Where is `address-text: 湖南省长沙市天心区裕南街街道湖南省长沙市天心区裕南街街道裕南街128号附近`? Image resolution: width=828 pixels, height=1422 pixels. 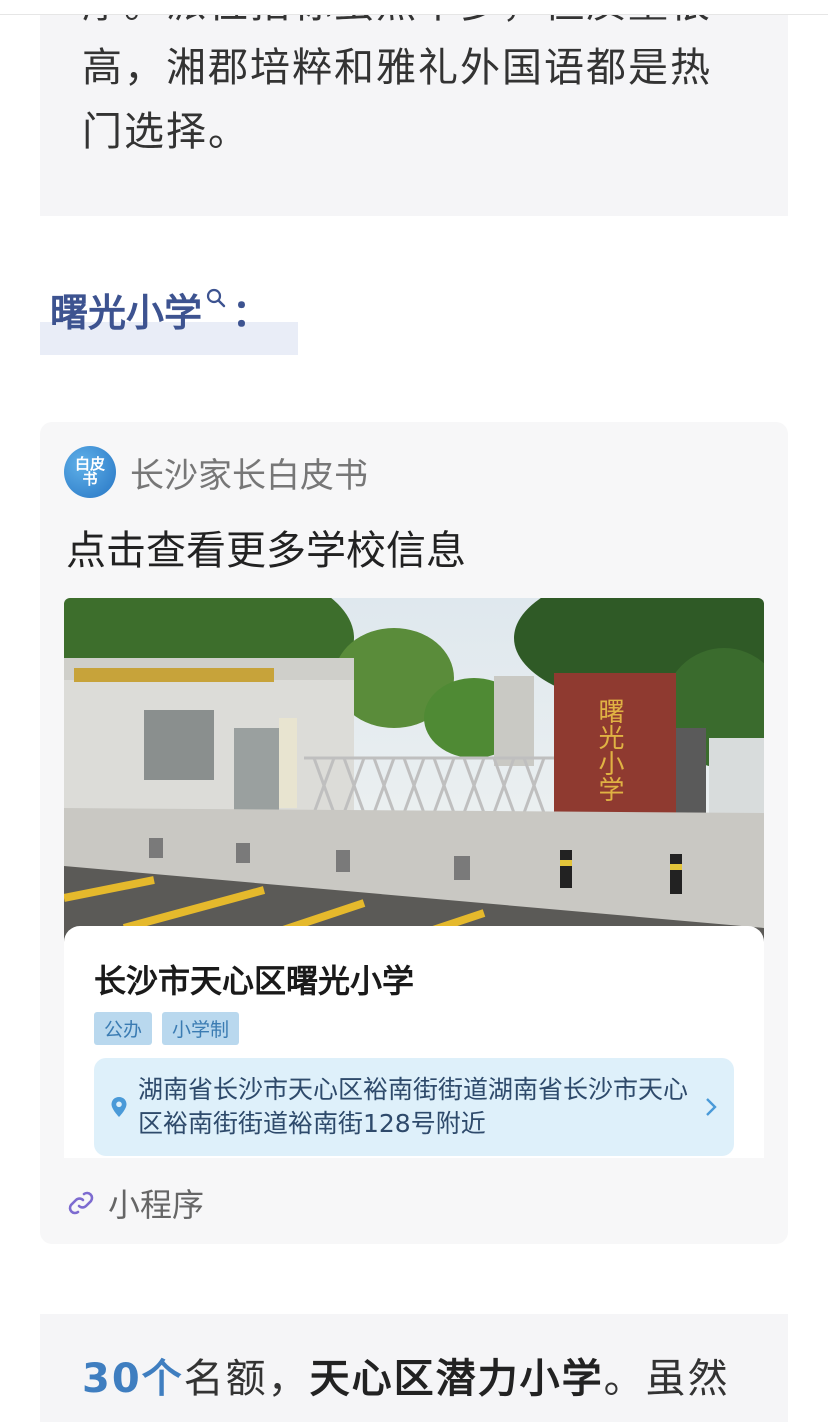 address-text: 湖南省长沙市天心区裕南街街道湖南省长沙市天心区裕南街街道裕南街128号附近 is located at coordinates (413, 1106).